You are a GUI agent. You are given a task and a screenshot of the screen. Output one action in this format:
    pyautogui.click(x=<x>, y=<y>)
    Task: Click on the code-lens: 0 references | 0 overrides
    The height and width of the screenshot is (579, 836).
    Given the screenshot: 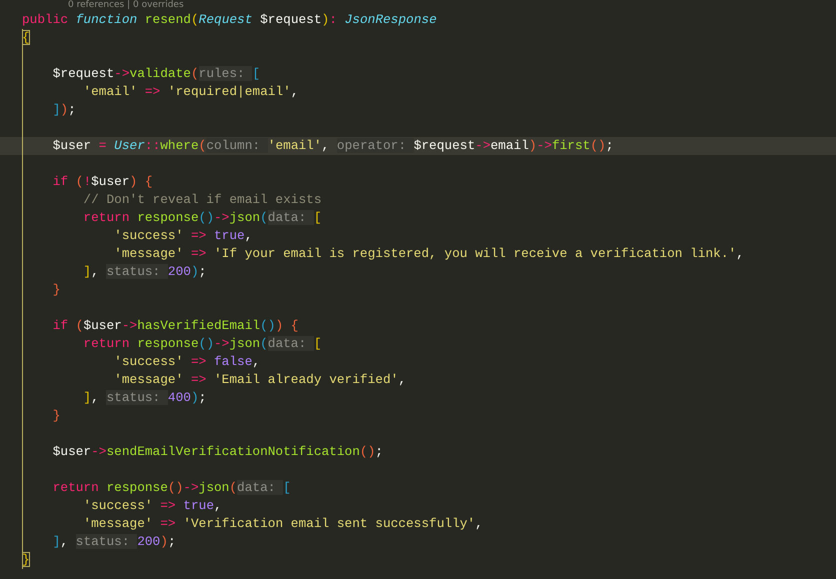 What is the action you would take?
    pyautogui.click(x=92, y=5)
    